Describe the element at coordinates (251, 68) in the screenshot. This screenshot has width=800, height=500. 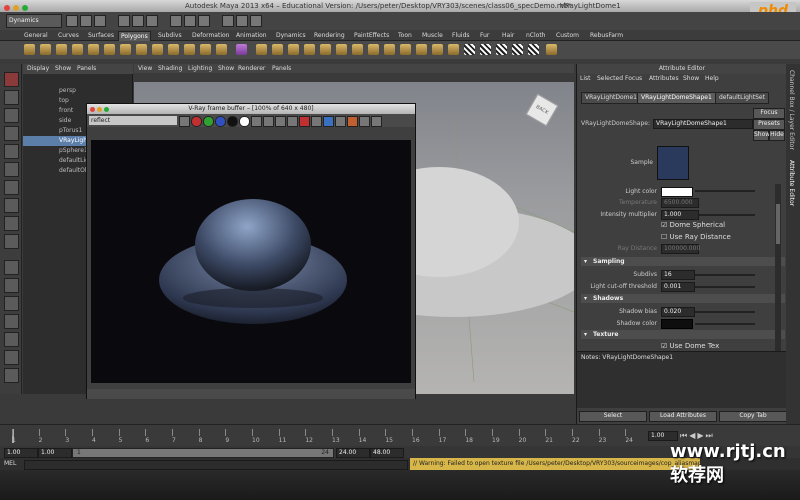
I see `viewport-menu-renderer: Renderer` at that location.